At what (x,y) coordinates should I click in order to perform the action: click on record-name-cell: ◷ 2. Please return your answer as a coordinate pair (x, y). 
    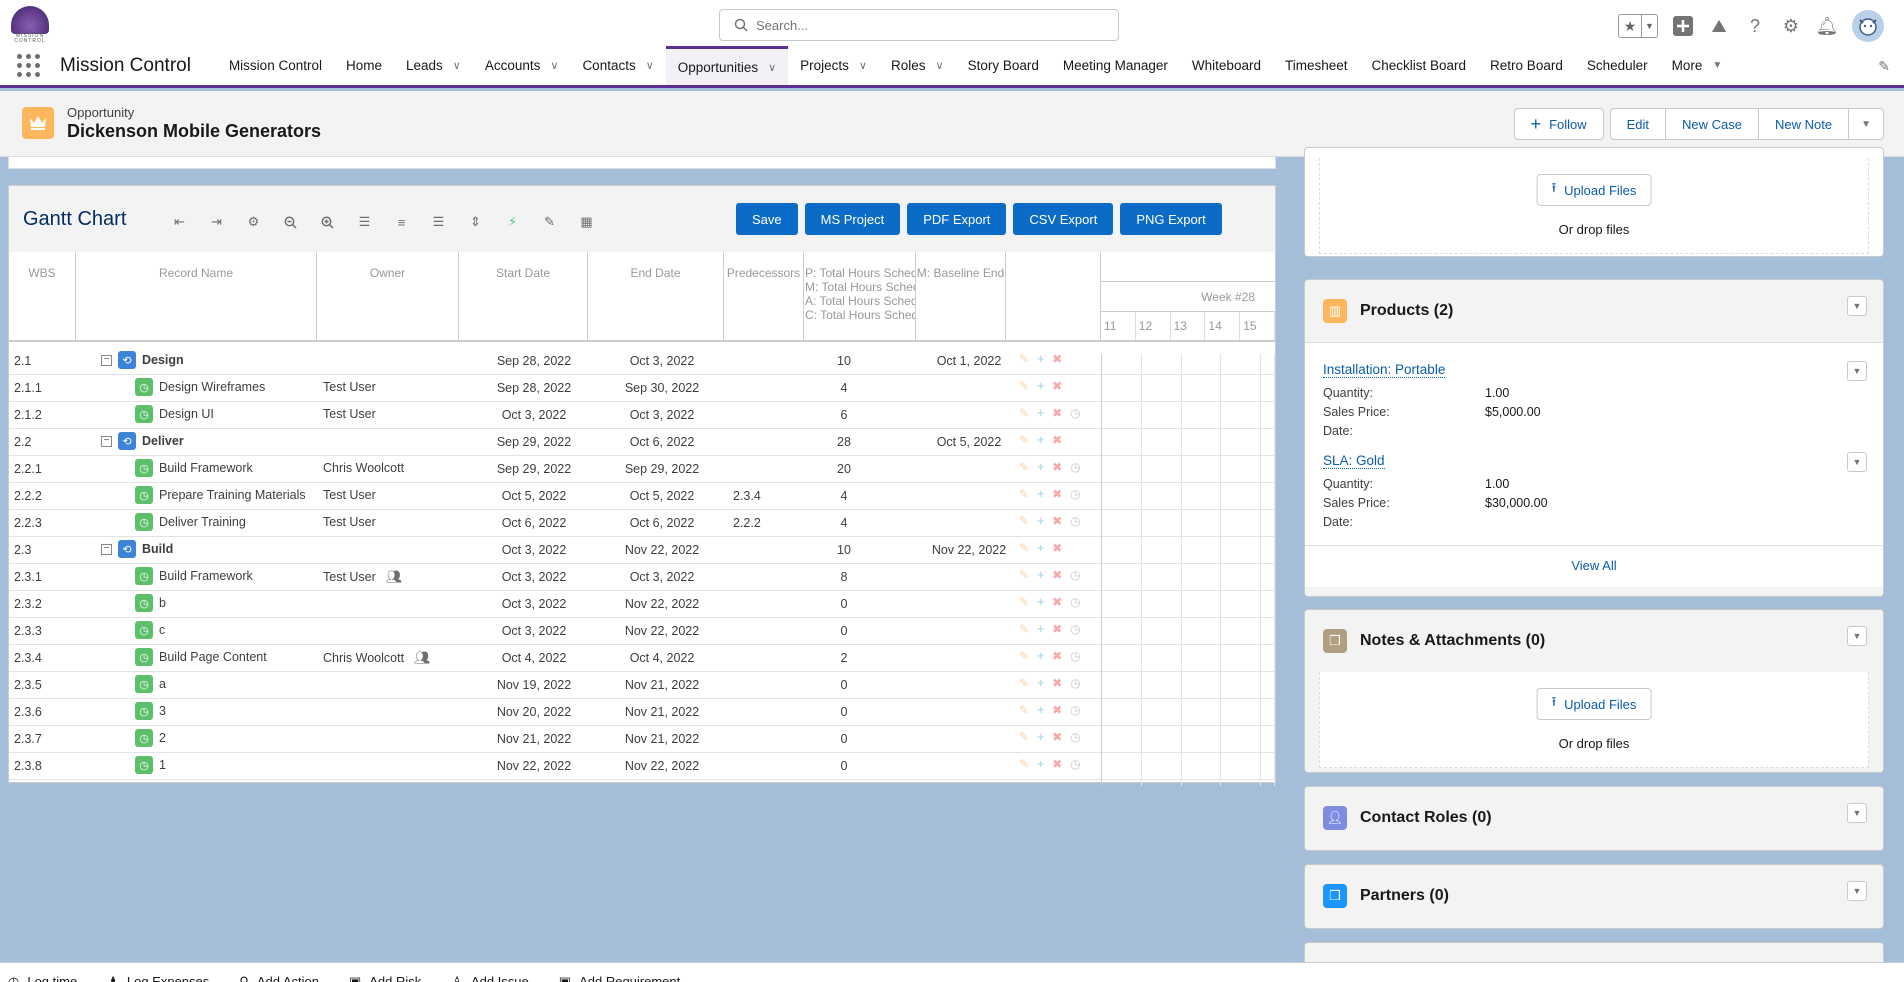
    Looking at the image, I should click on (150, 738).